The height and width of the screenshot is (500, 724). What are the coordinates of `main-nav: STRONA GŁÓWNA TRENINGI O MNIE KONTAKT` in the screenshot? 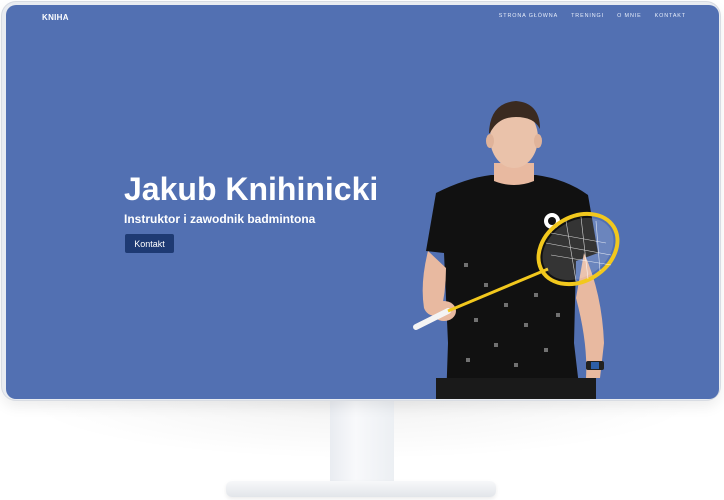 It's located at (592, 16).